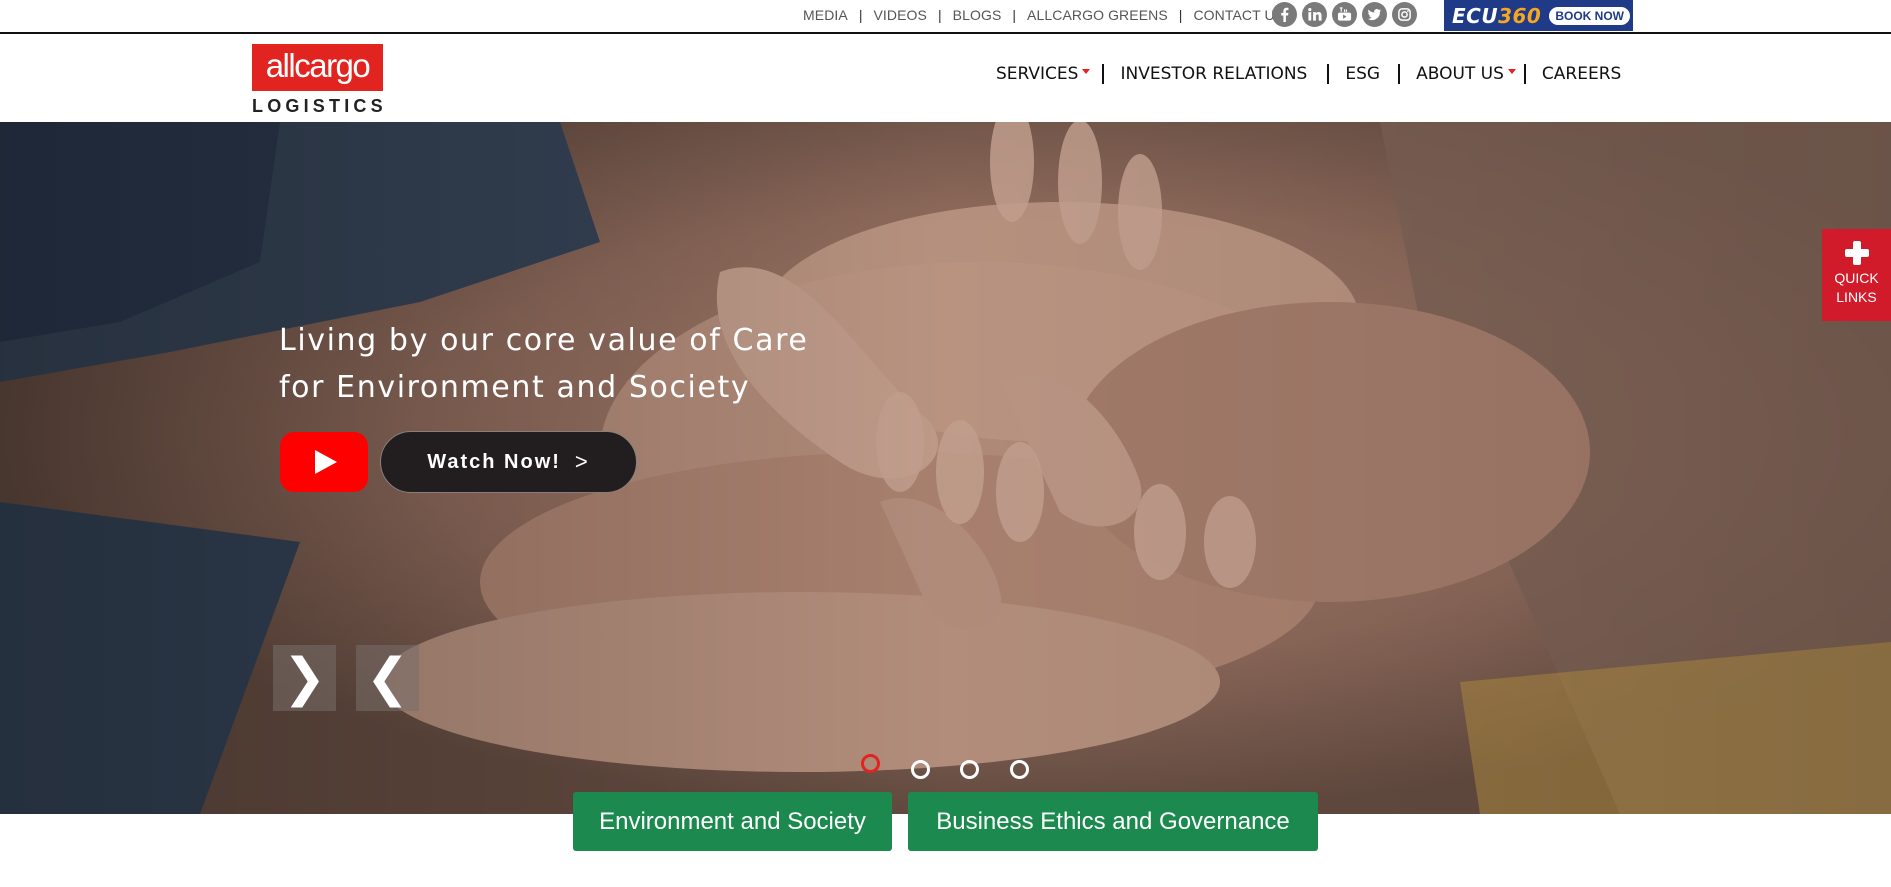 The width and height of the screenshot is (1891, 887). I want to click on tab-business-ethics-and-governance: Business Ethics and Governance, so click(1113, 821).